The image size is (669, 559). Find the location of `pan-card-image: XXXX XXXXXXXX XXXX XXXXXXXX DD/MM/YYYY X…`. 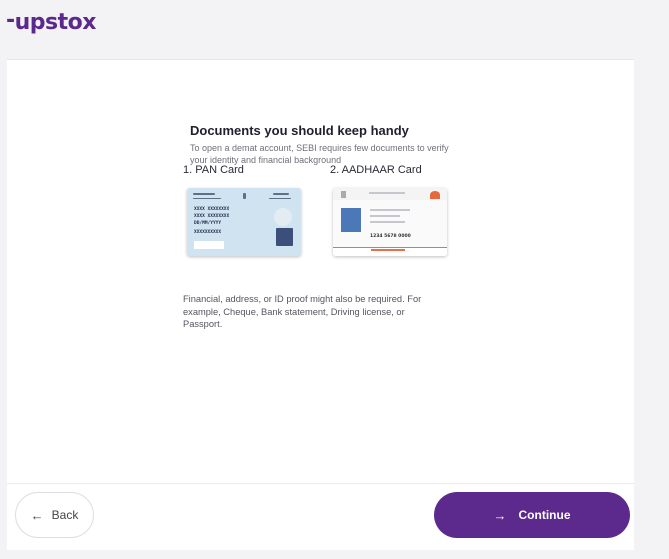

pan-card-image: XXXX XXXXXXXX XXXX XXXXXXXX DD/MM/YYYY X… is located at coordinates (244, 222).